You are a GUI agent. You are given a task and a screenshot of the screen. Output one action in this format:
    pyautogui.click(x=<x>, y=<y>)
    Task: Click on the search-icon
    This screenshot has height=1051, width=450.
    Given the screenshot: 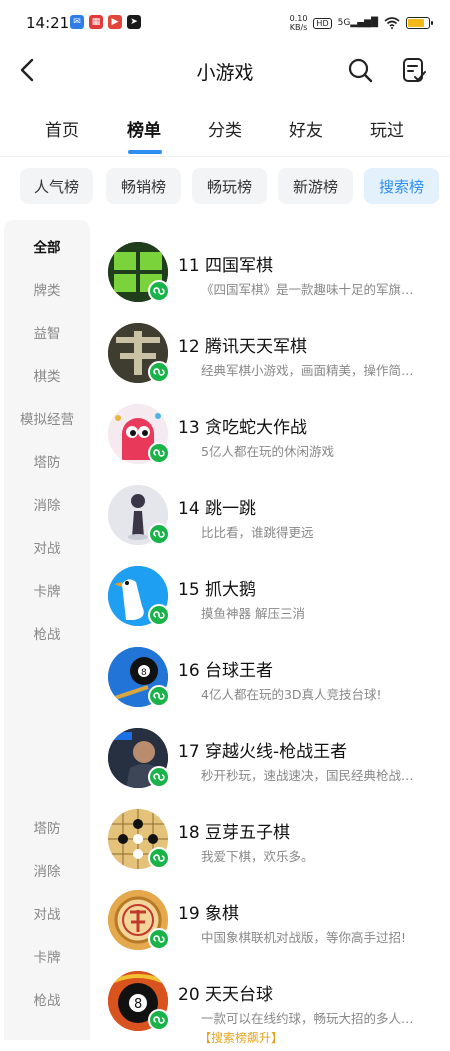 What is the action you would take?
    pyautogui.click(x=360, y=70)
    